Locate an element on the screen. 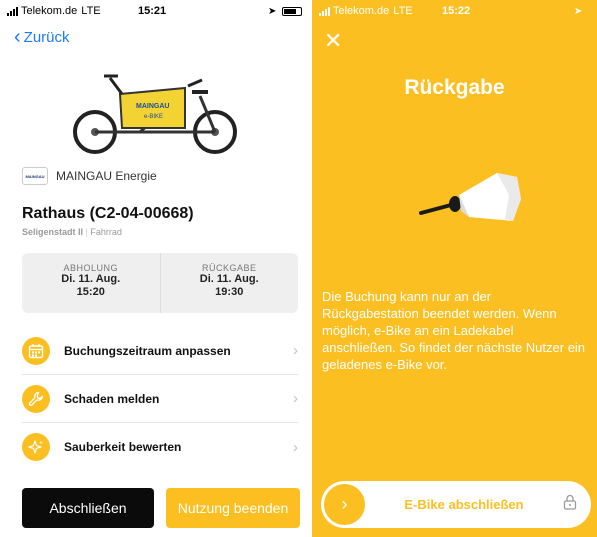 The width and height of the screenshot is (597, 537). svg-text: e-BIKE is located at coordinates (153, 117).